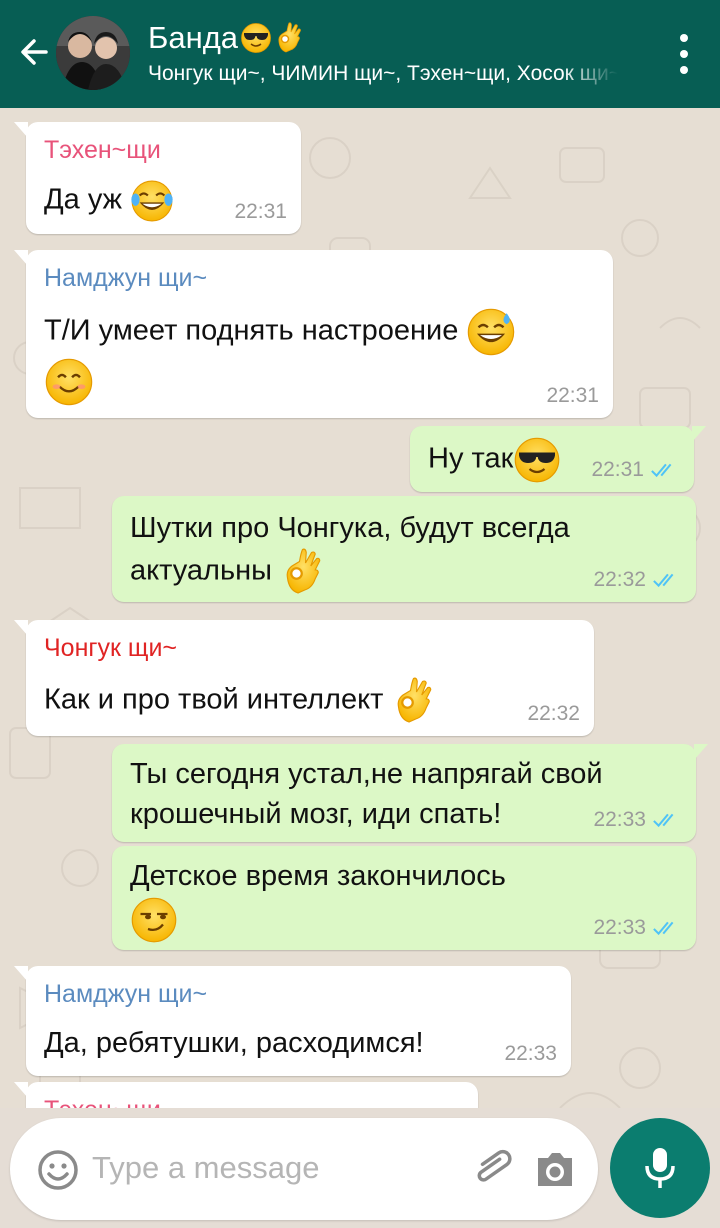 This screenshot has height=1228, width=720. What do you see at coordinates (234, 1043) in the screenshot?
I see `message-text-content: Да, ребятушки, расходимся!` at bounding box center [234, 1043].